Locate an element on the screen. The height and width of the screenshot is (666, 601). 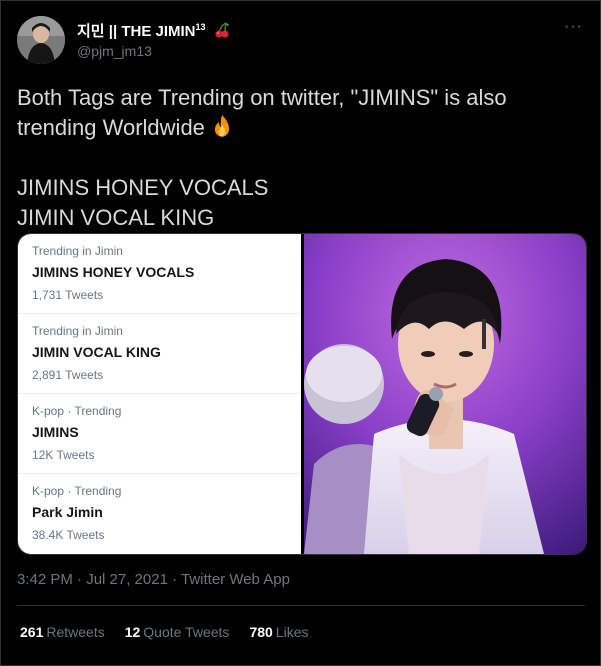
likes-count: 780 is located at coordinates (261, 632).